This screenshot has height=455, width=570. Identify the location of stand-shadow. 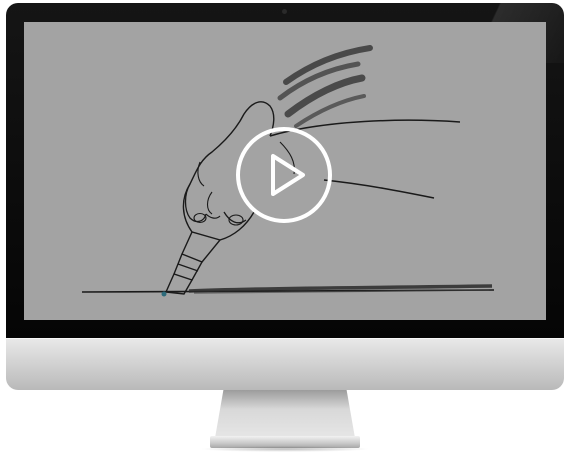
(285, 449).